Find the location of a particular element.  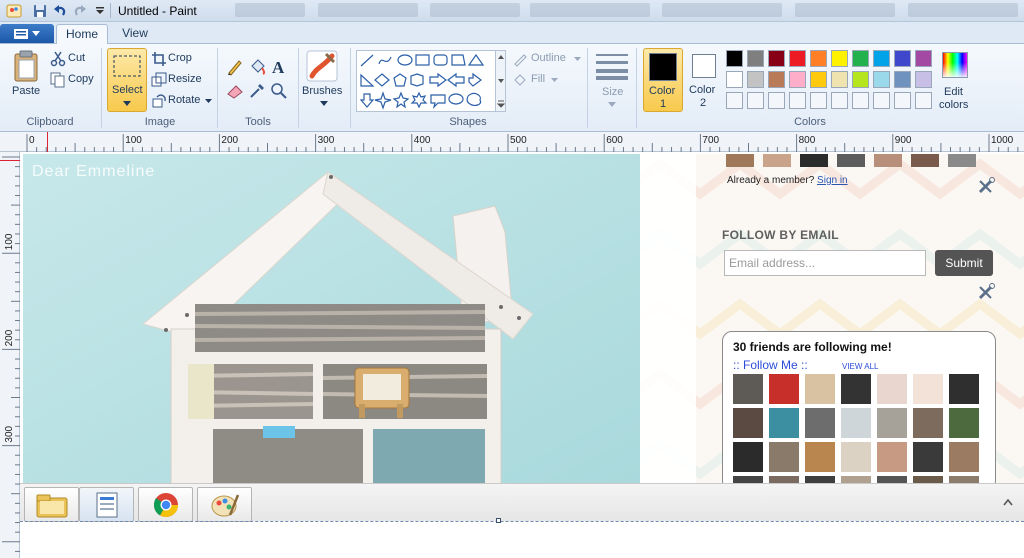

magnifier-tool is located at coordinates (279, 91).